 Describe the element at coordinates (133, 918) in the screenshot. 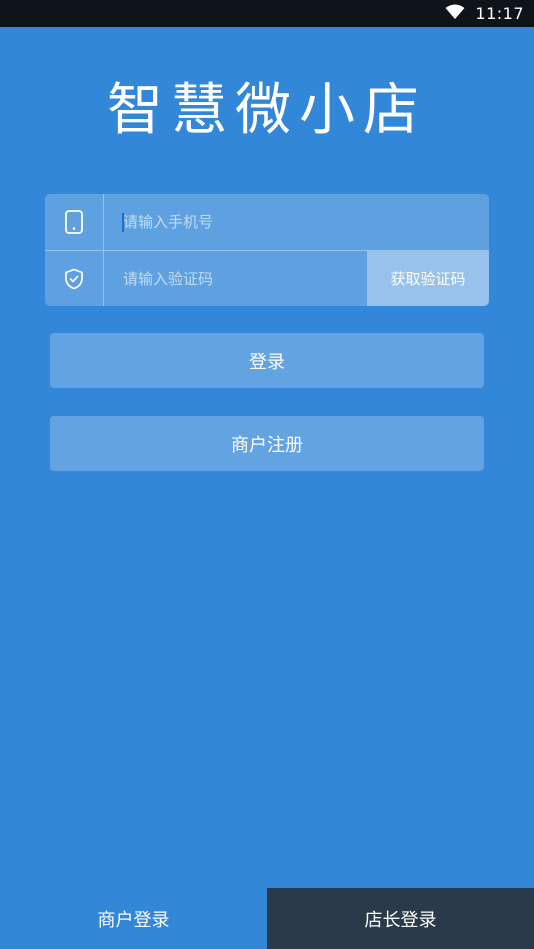

I see `tab-merchant-login: 商户登录` at that location.